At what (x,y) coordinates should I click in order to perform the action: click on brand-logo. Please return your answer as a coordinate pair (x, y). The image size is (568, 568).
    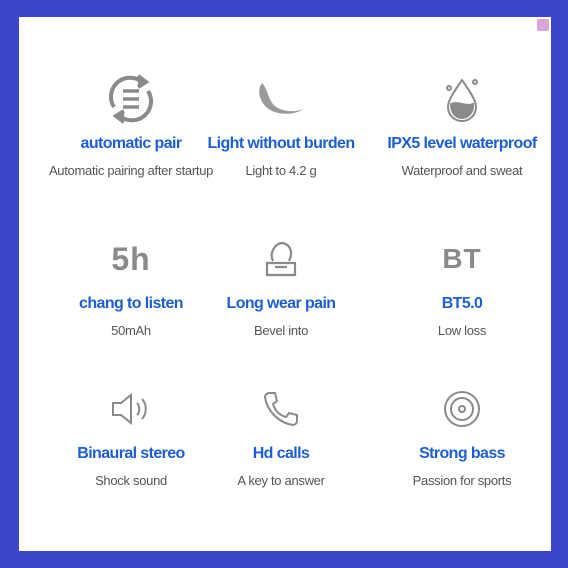
    Looking at the image, I should click on (543, 25).